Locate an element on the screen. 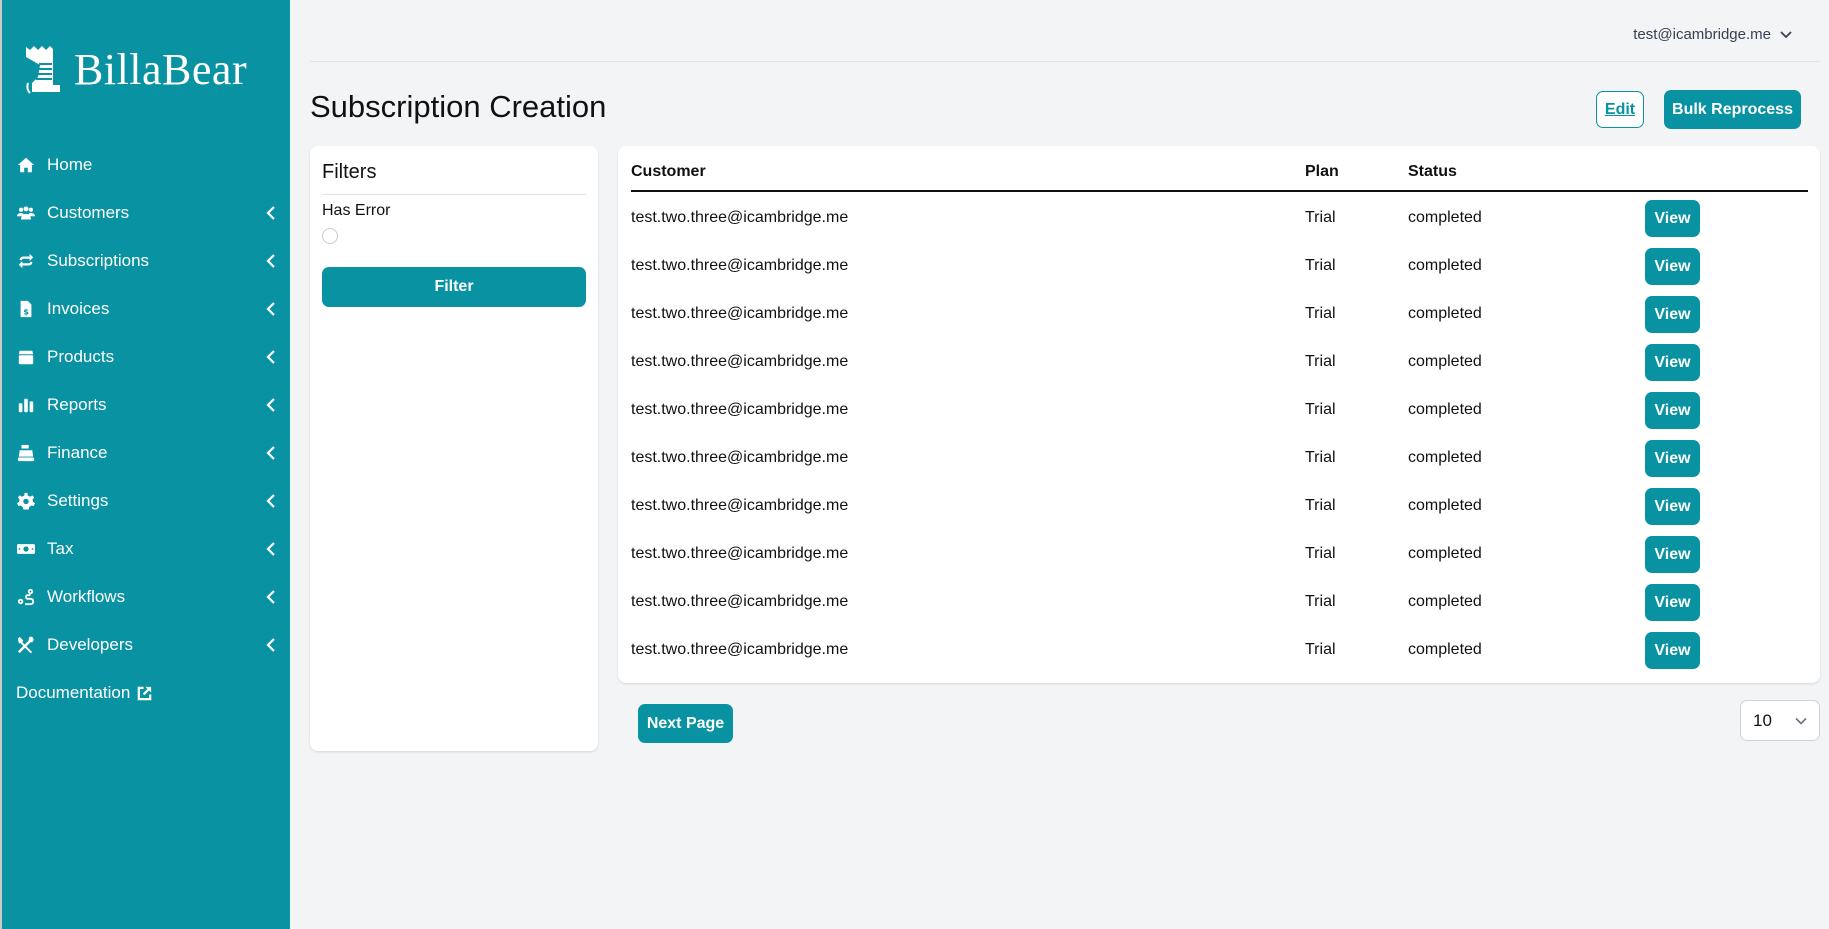  filters-divider is located at coordinates (454, 194).